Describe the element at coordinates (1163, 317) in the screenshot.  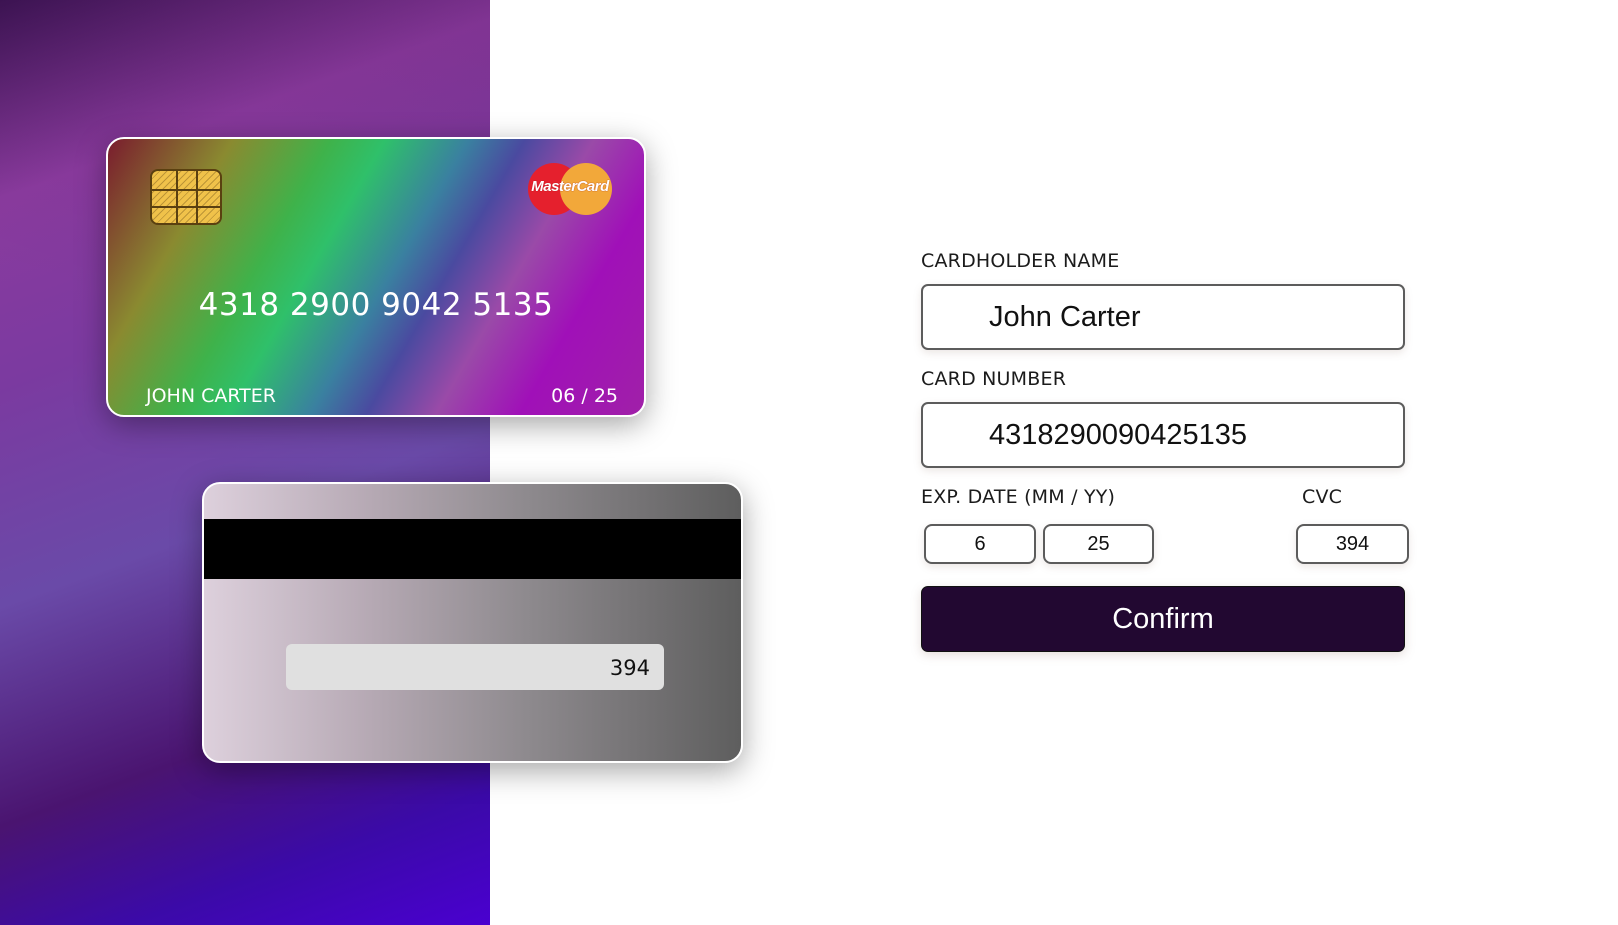
I see `cardholder-name-input` at that location.